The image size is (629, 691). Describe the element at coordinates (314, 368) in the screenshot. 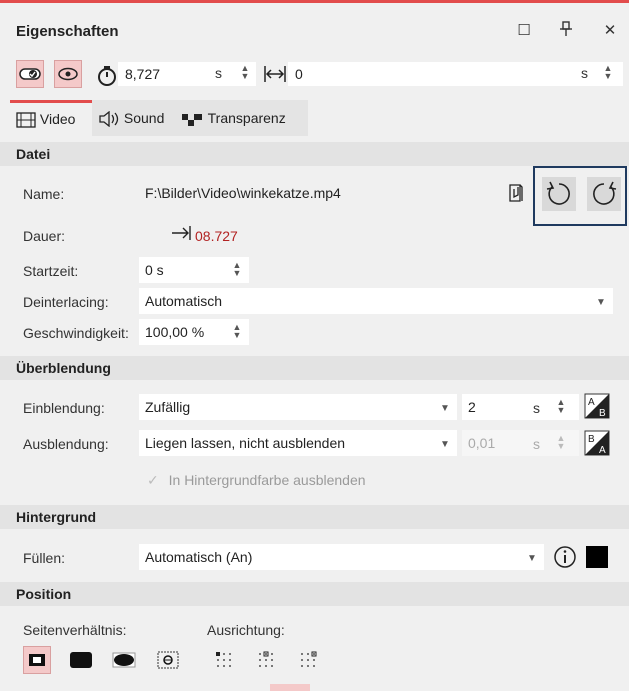

I see `section-ueberblendung-header: Überblendung` at that location.